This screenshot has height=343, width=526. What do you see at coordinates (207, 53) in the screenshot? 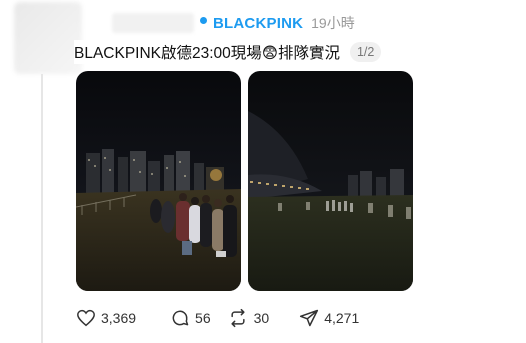
I see `post-text: BLACKPINK啟德23:00現場😨排隊實況` at bounding box center [207, 53].